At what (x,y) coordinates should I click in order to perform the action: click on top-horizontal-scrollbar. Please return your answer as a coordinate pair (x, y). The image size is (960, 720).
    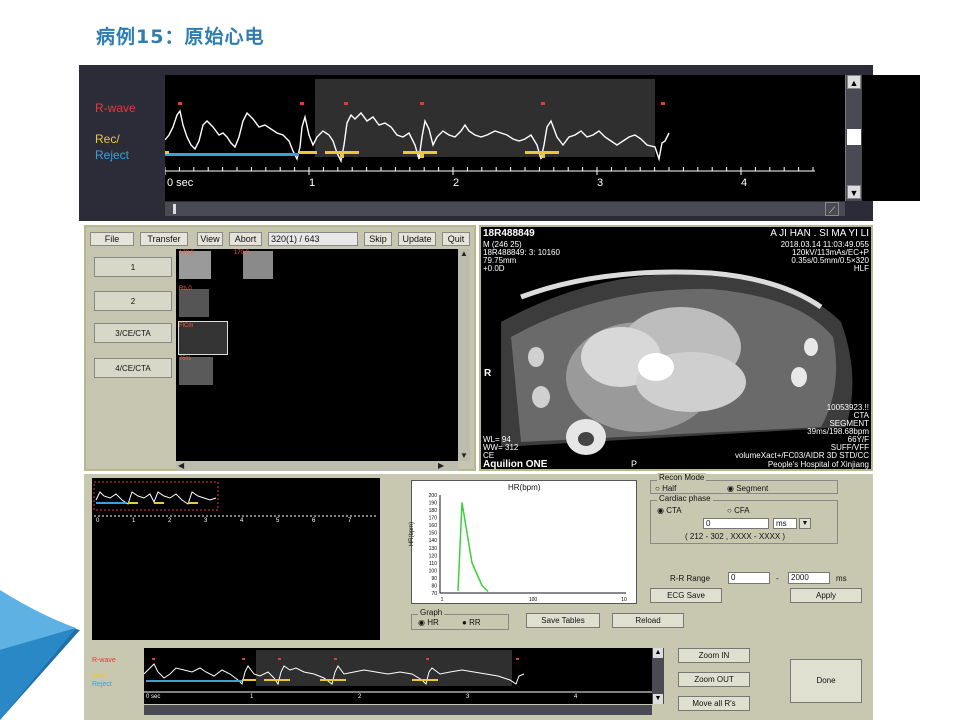
    Looking at the image, I should click on (505, 209).